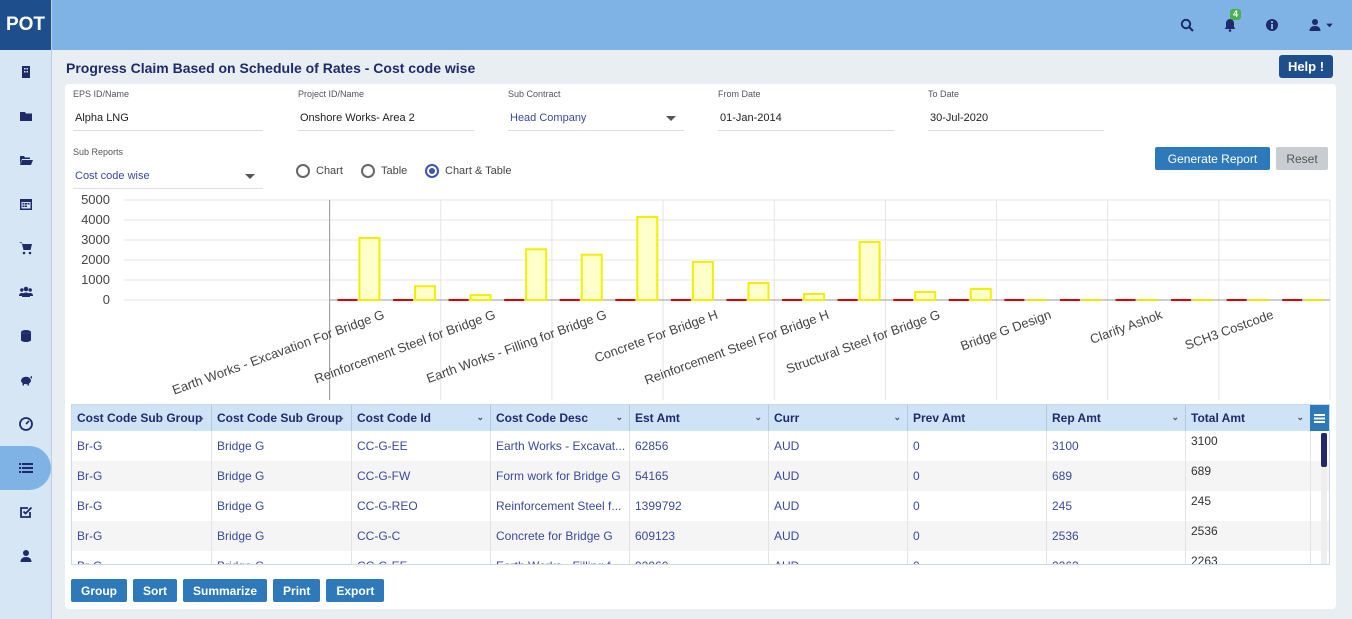 The image size is (1352, 619). I want to click on radio-chart-and-table: Chart & Table, so click(468, 171).